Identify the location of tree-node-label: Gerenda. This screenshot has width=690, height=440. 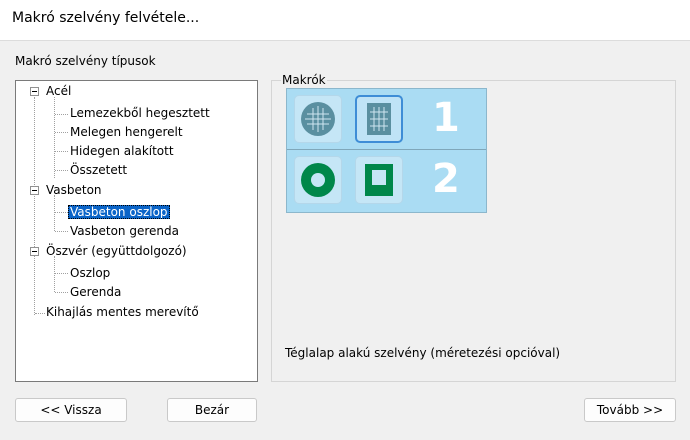
(96, 292).